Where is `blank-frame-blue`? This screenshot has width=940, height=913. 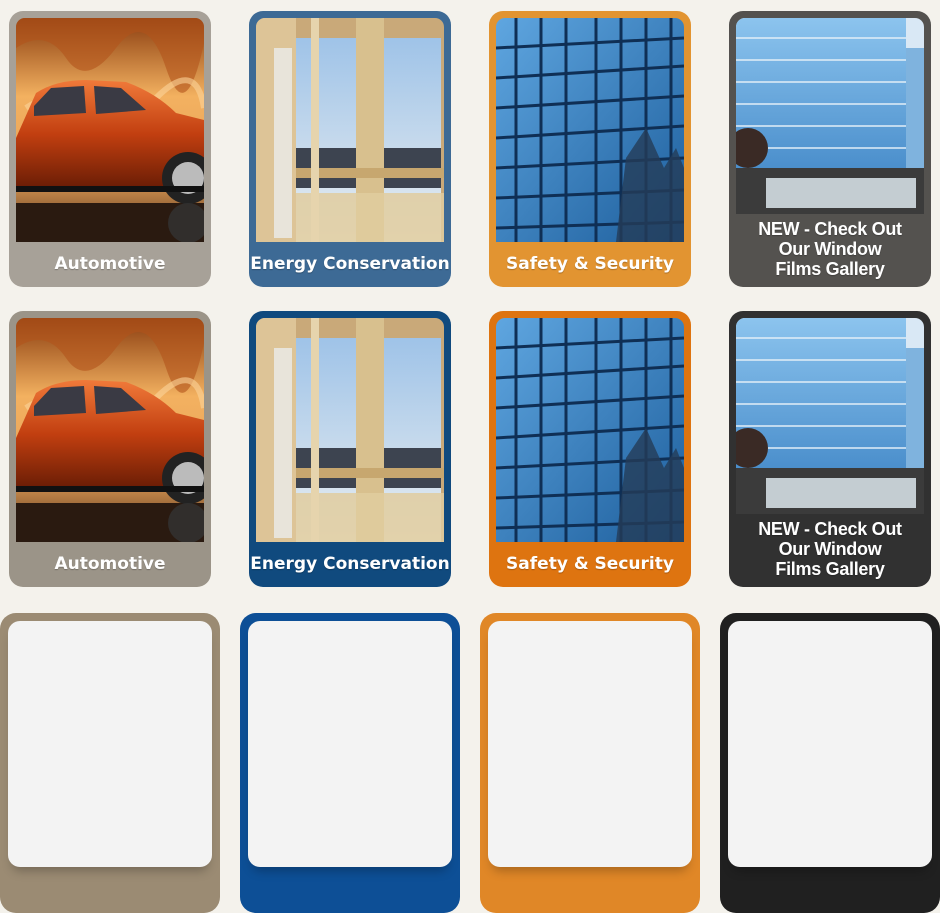 blank-frame-blue is located at coordinates (350, 763).